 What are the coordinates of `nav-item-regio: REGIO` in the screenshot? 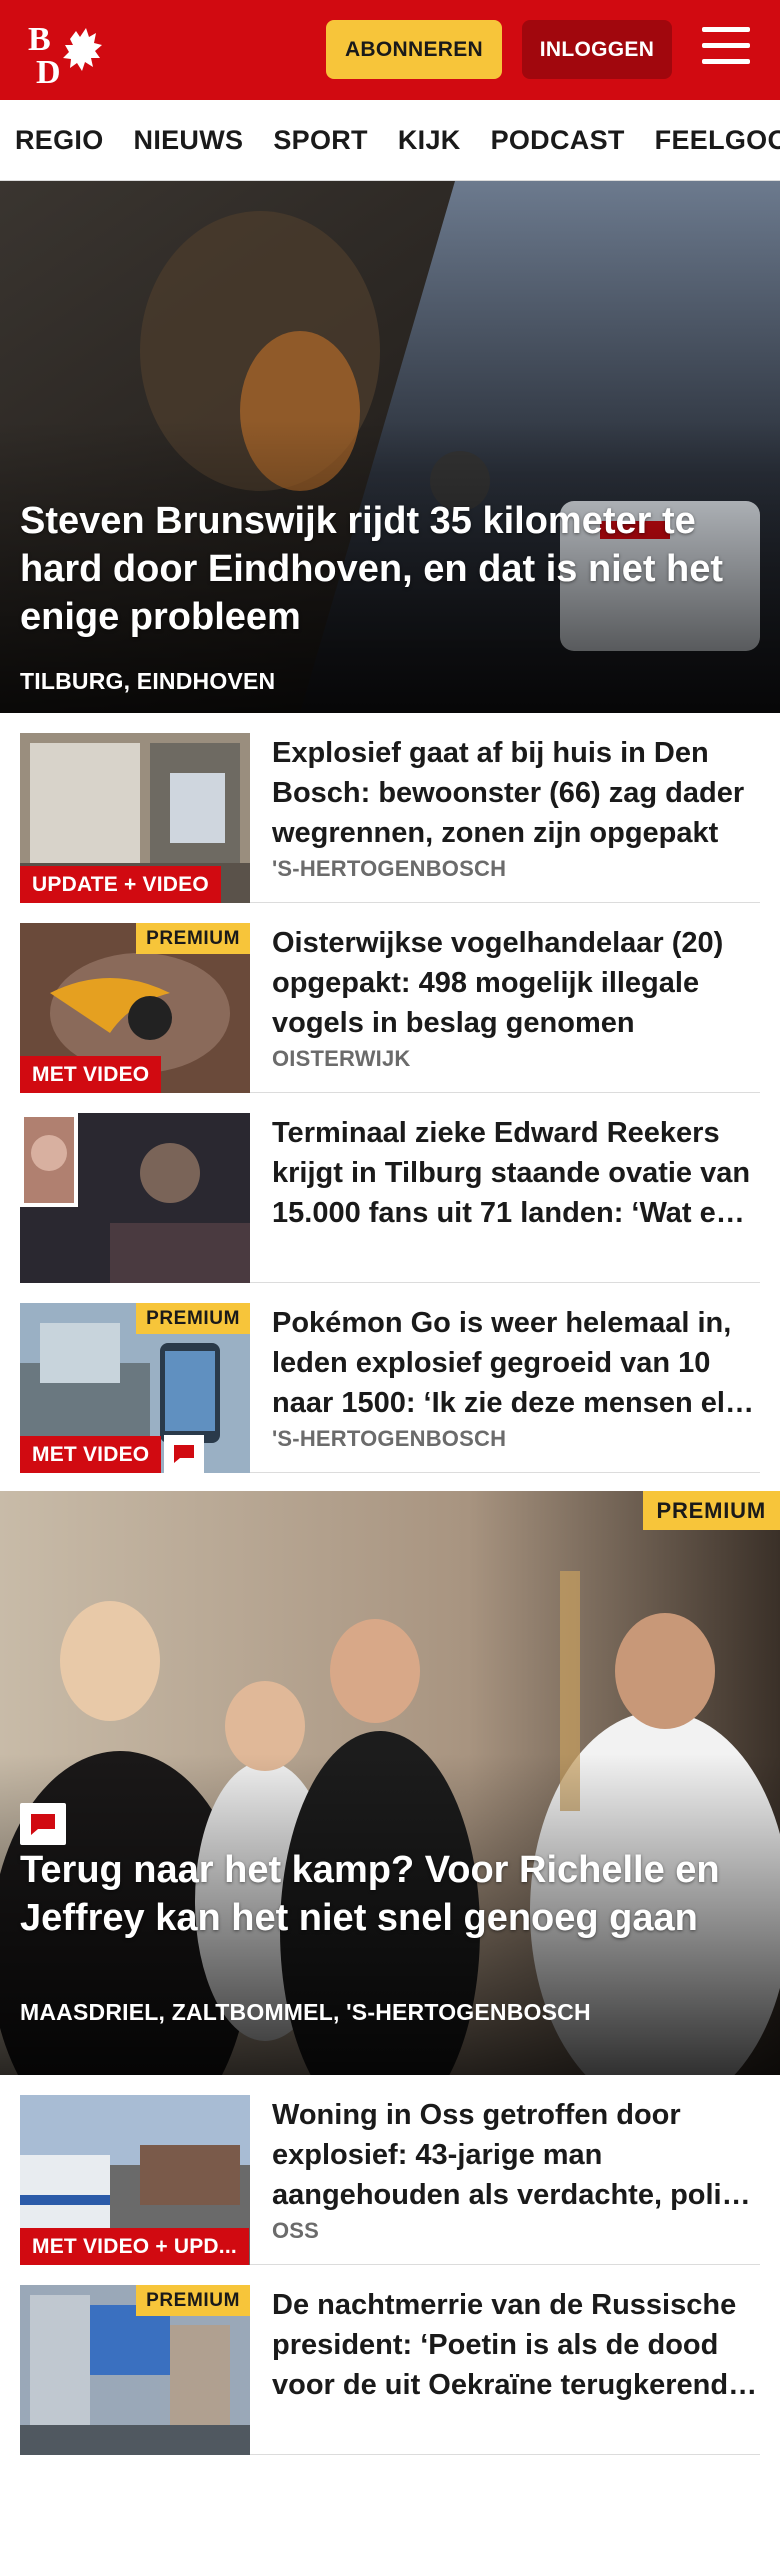 It's located at (59, 140).